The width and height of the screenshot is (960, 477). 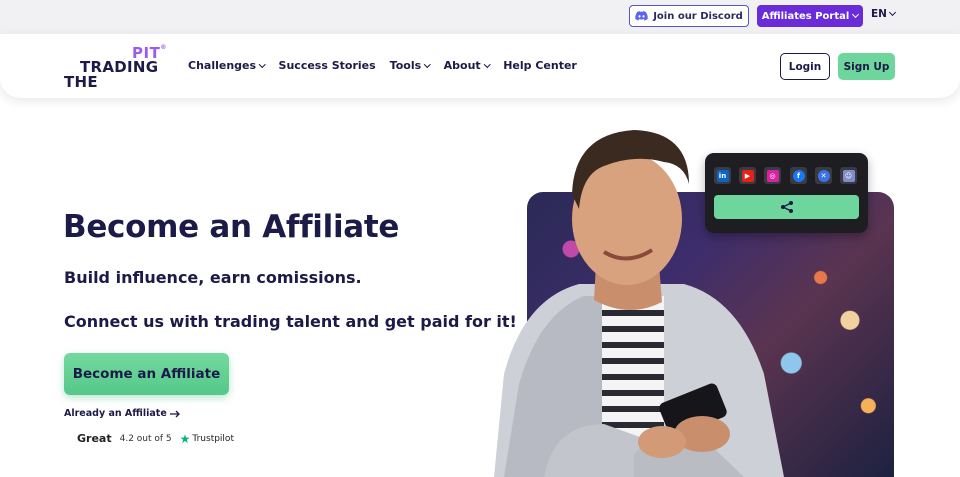 I want to click on nav-item-tools: Tools, so click(x=410, y=65).